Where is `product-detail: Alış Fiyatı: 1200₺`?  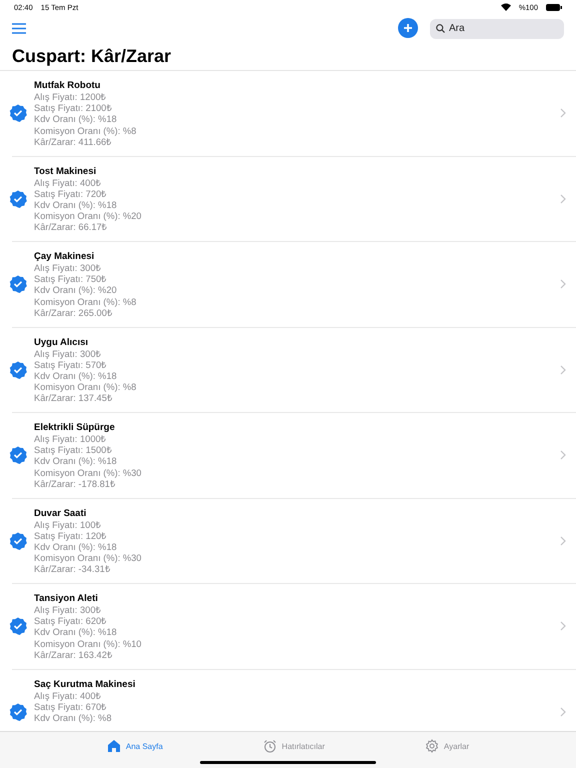 product-detail: Alış Fiyatı: 1200₺ is located at coordinates (70, 98).